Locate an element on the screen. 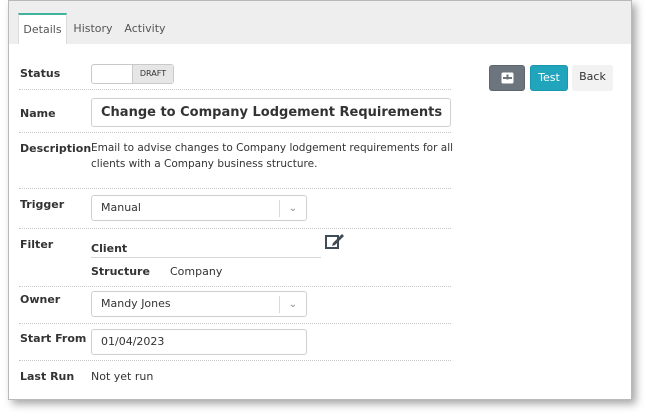 This screenshot has width=645, height=414. trigger-value: Manual is located at coordinates (121, 207).